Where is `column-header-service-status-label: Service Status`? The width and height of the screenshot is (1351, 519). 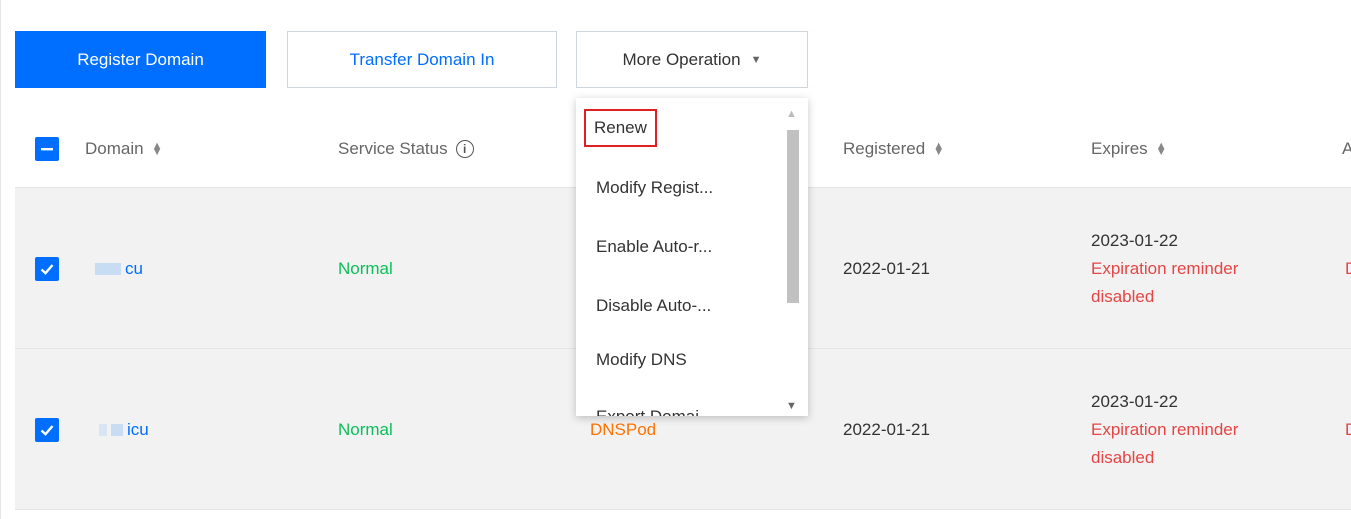
column-header-service-status-label: Service Status is located at coordinates (393, 148).